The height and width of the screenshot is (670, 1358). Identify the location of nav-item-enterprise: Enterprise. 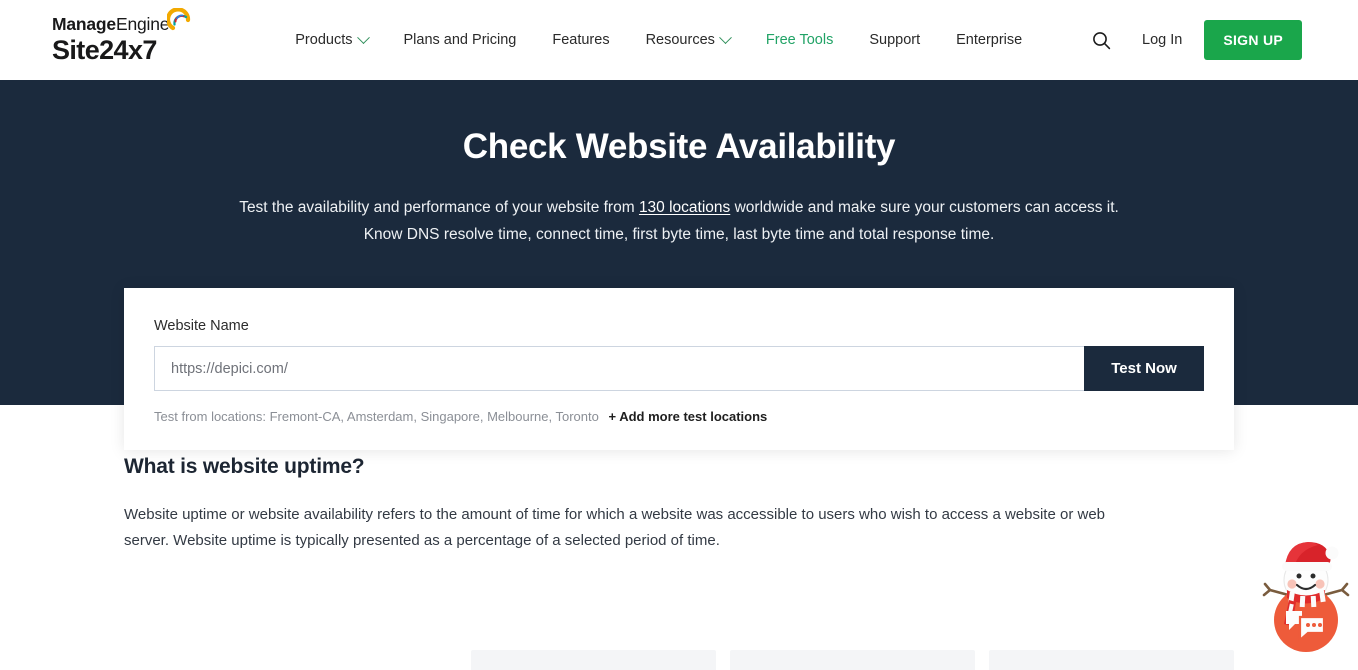
(989, 40).